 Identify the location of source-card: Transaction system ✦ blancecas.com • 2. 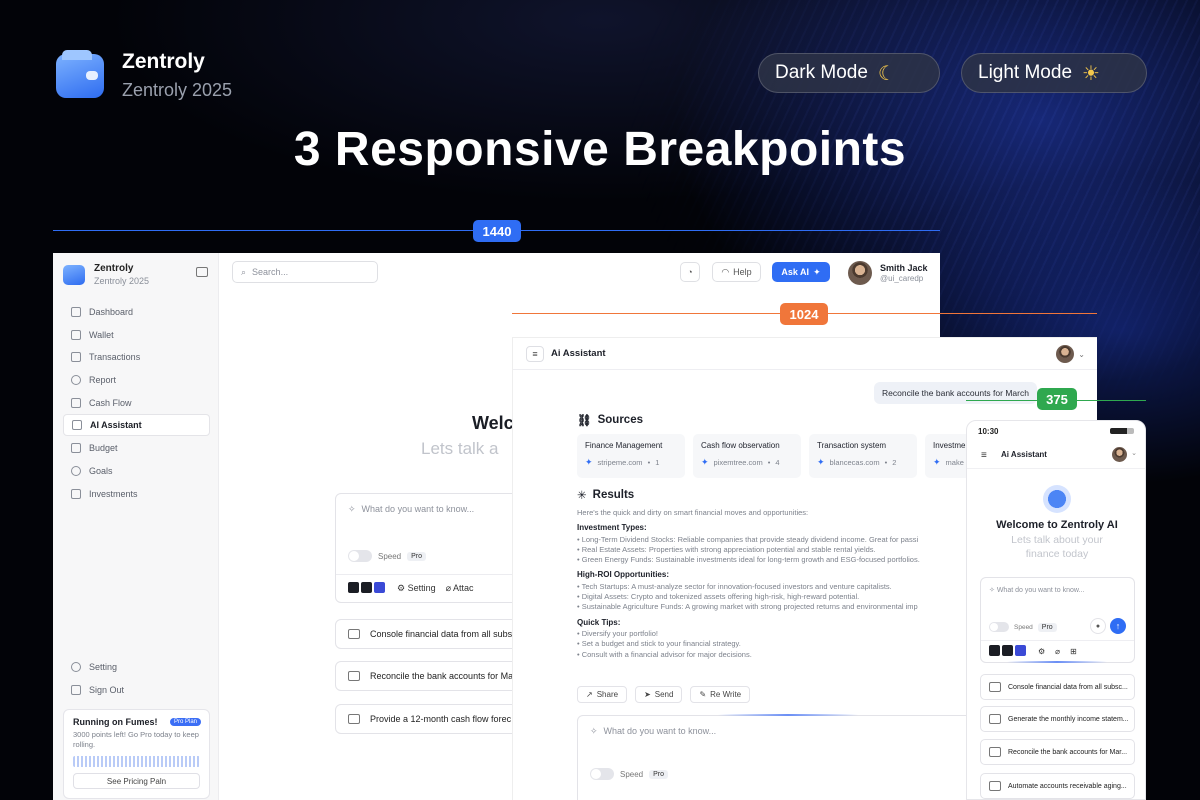
(863, 456).